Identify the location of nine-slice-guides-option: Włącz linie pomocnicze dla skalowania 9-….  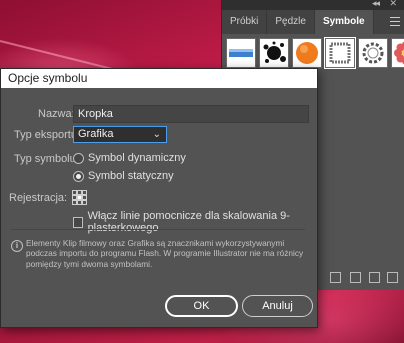
(195, 222).